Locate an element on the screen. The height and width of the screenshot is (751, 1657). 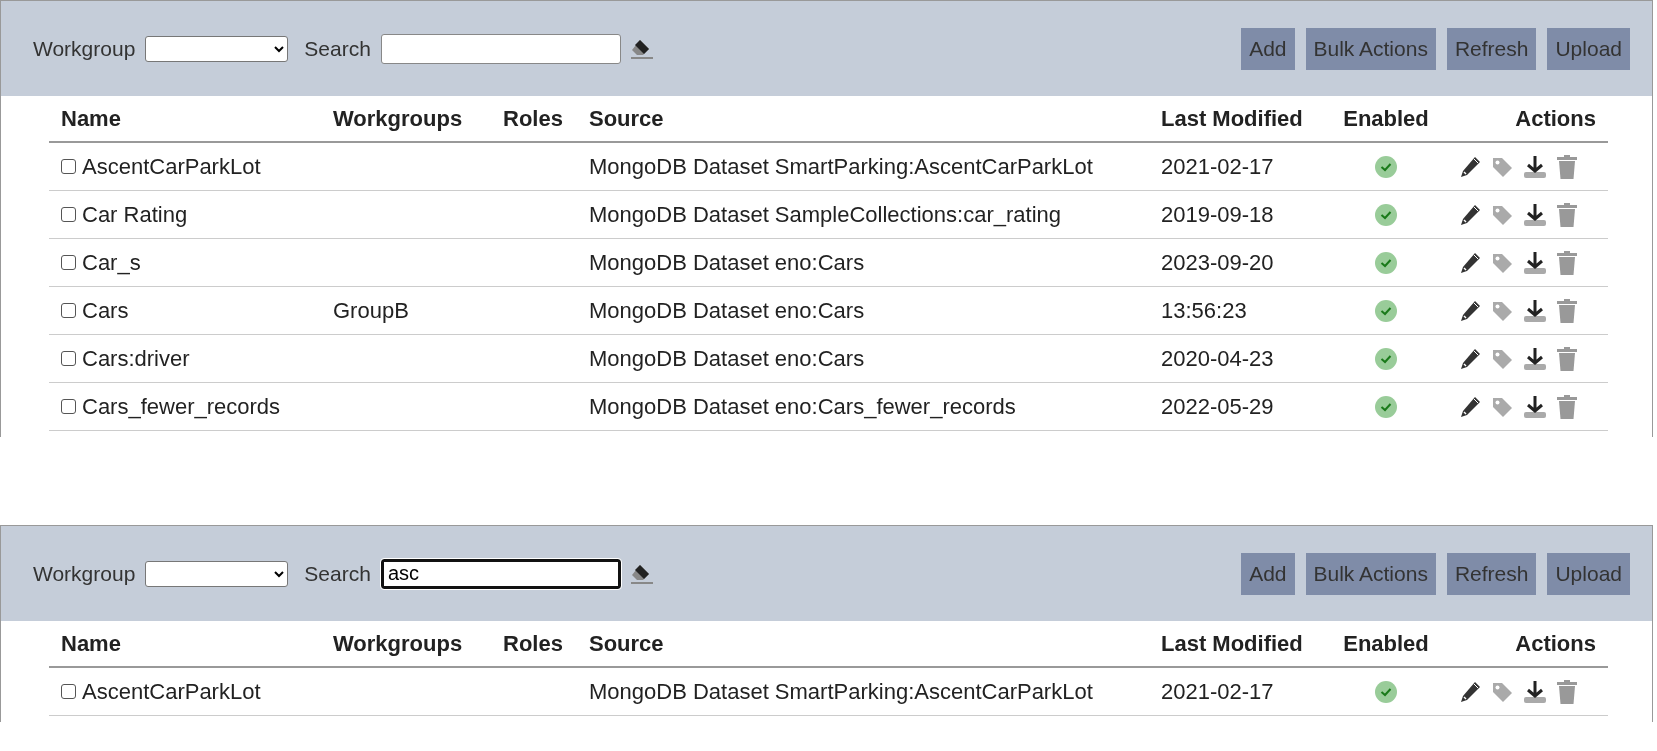
dataset-name: Cars is located at coordinates (105, 310).